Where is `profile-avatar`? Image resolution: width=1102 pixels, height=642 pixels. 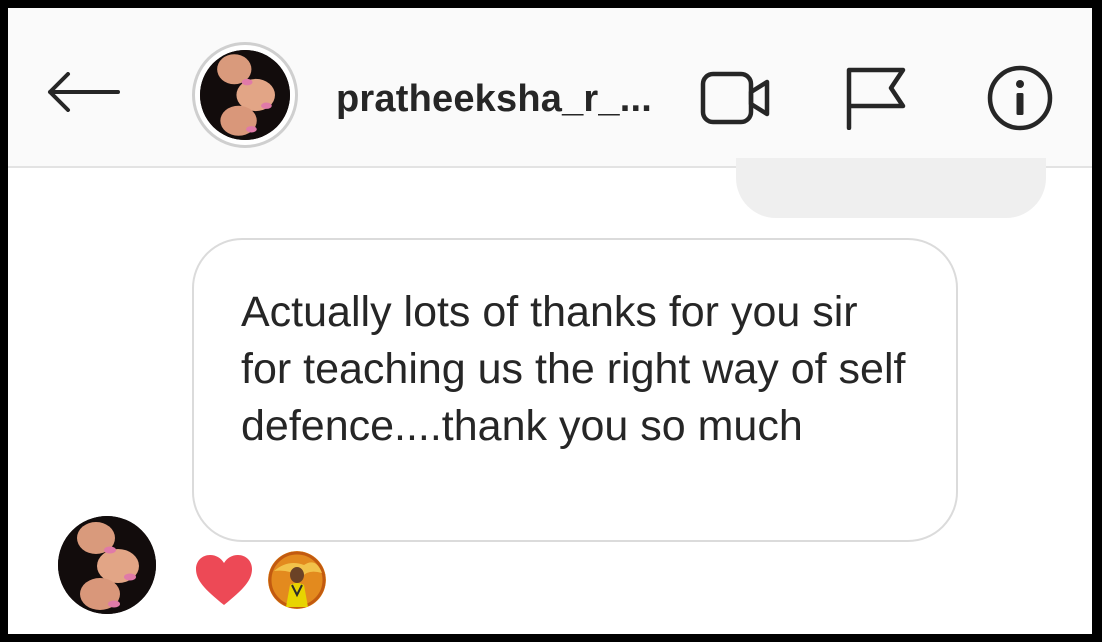
profile-avatar is located at coordinates (245, 95).